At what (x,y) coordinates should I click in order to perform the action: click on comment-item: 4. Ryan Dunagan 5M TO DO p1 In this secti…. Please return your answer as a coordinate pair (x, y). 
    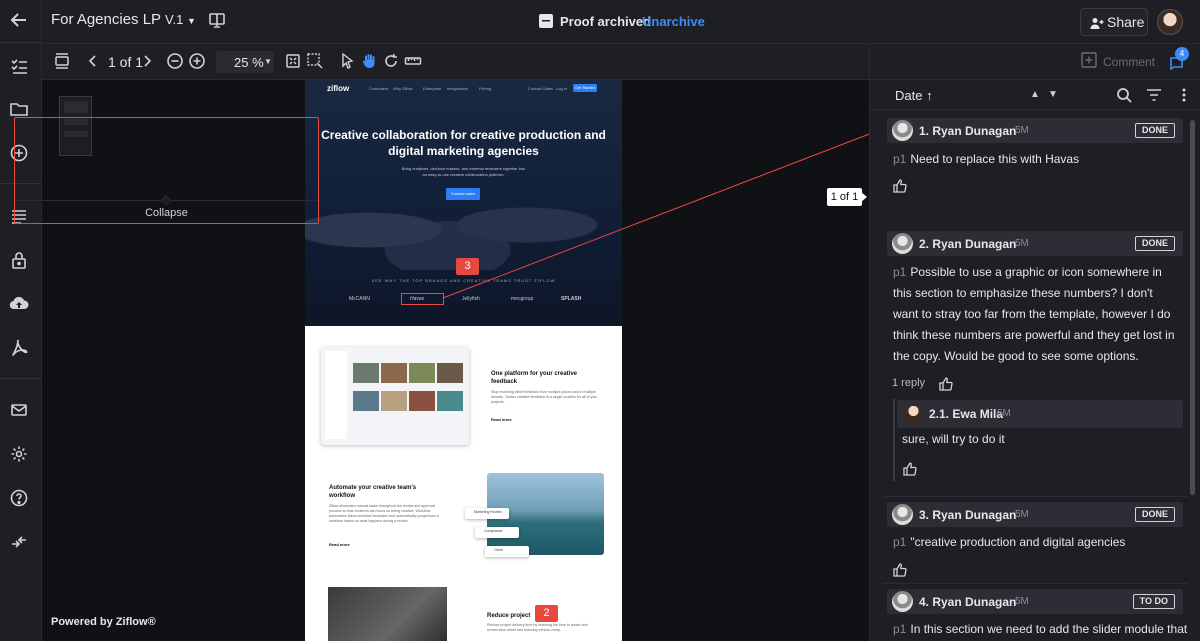
    Looking at the image, I should click on (1035, 615).